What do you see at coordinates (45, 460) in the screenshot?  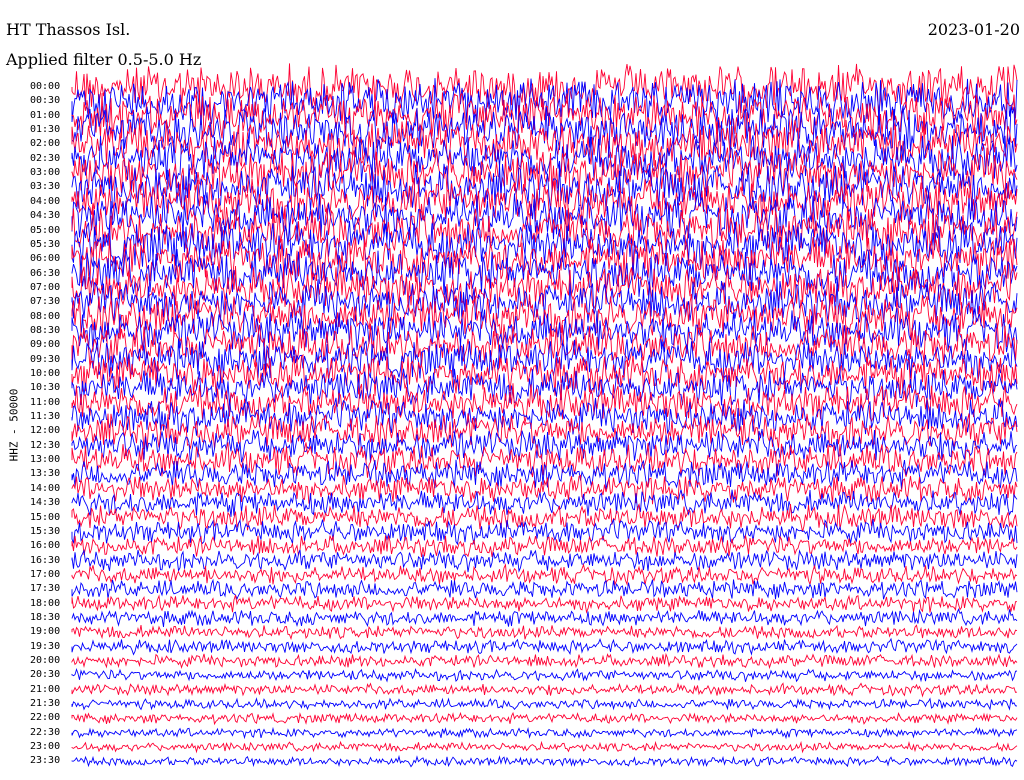 I see `time-tick-label: 13:00` at bounding box center [45, 460].